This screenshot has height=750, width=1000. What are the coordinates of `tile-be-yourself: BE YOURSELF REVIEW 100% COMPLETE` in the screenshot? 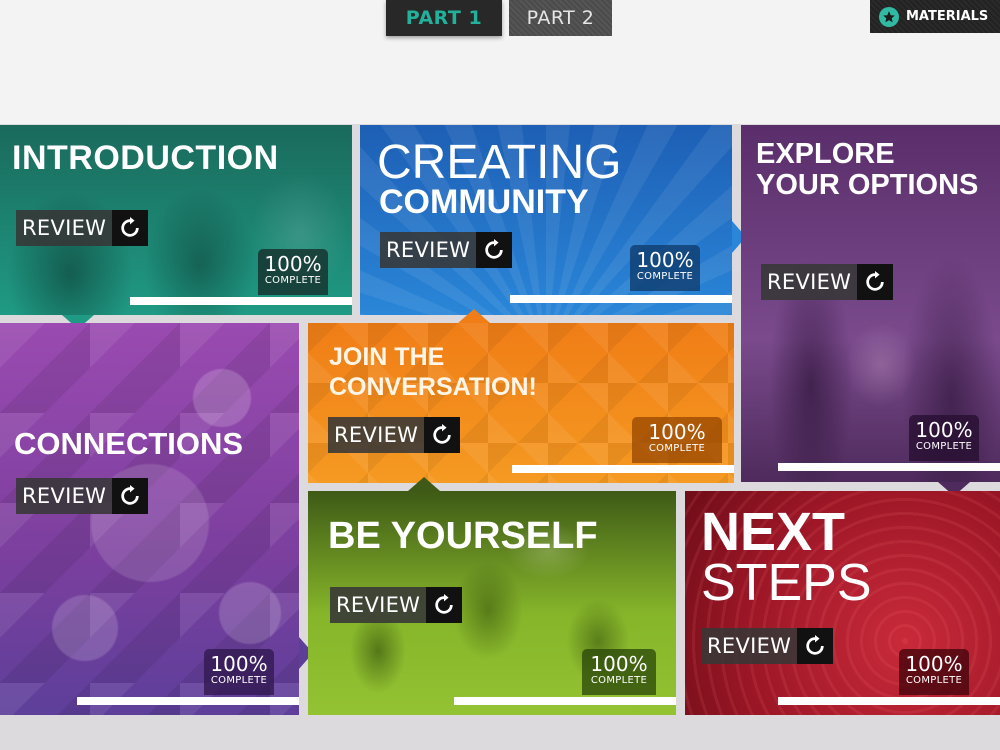 It's located at (492, 596).